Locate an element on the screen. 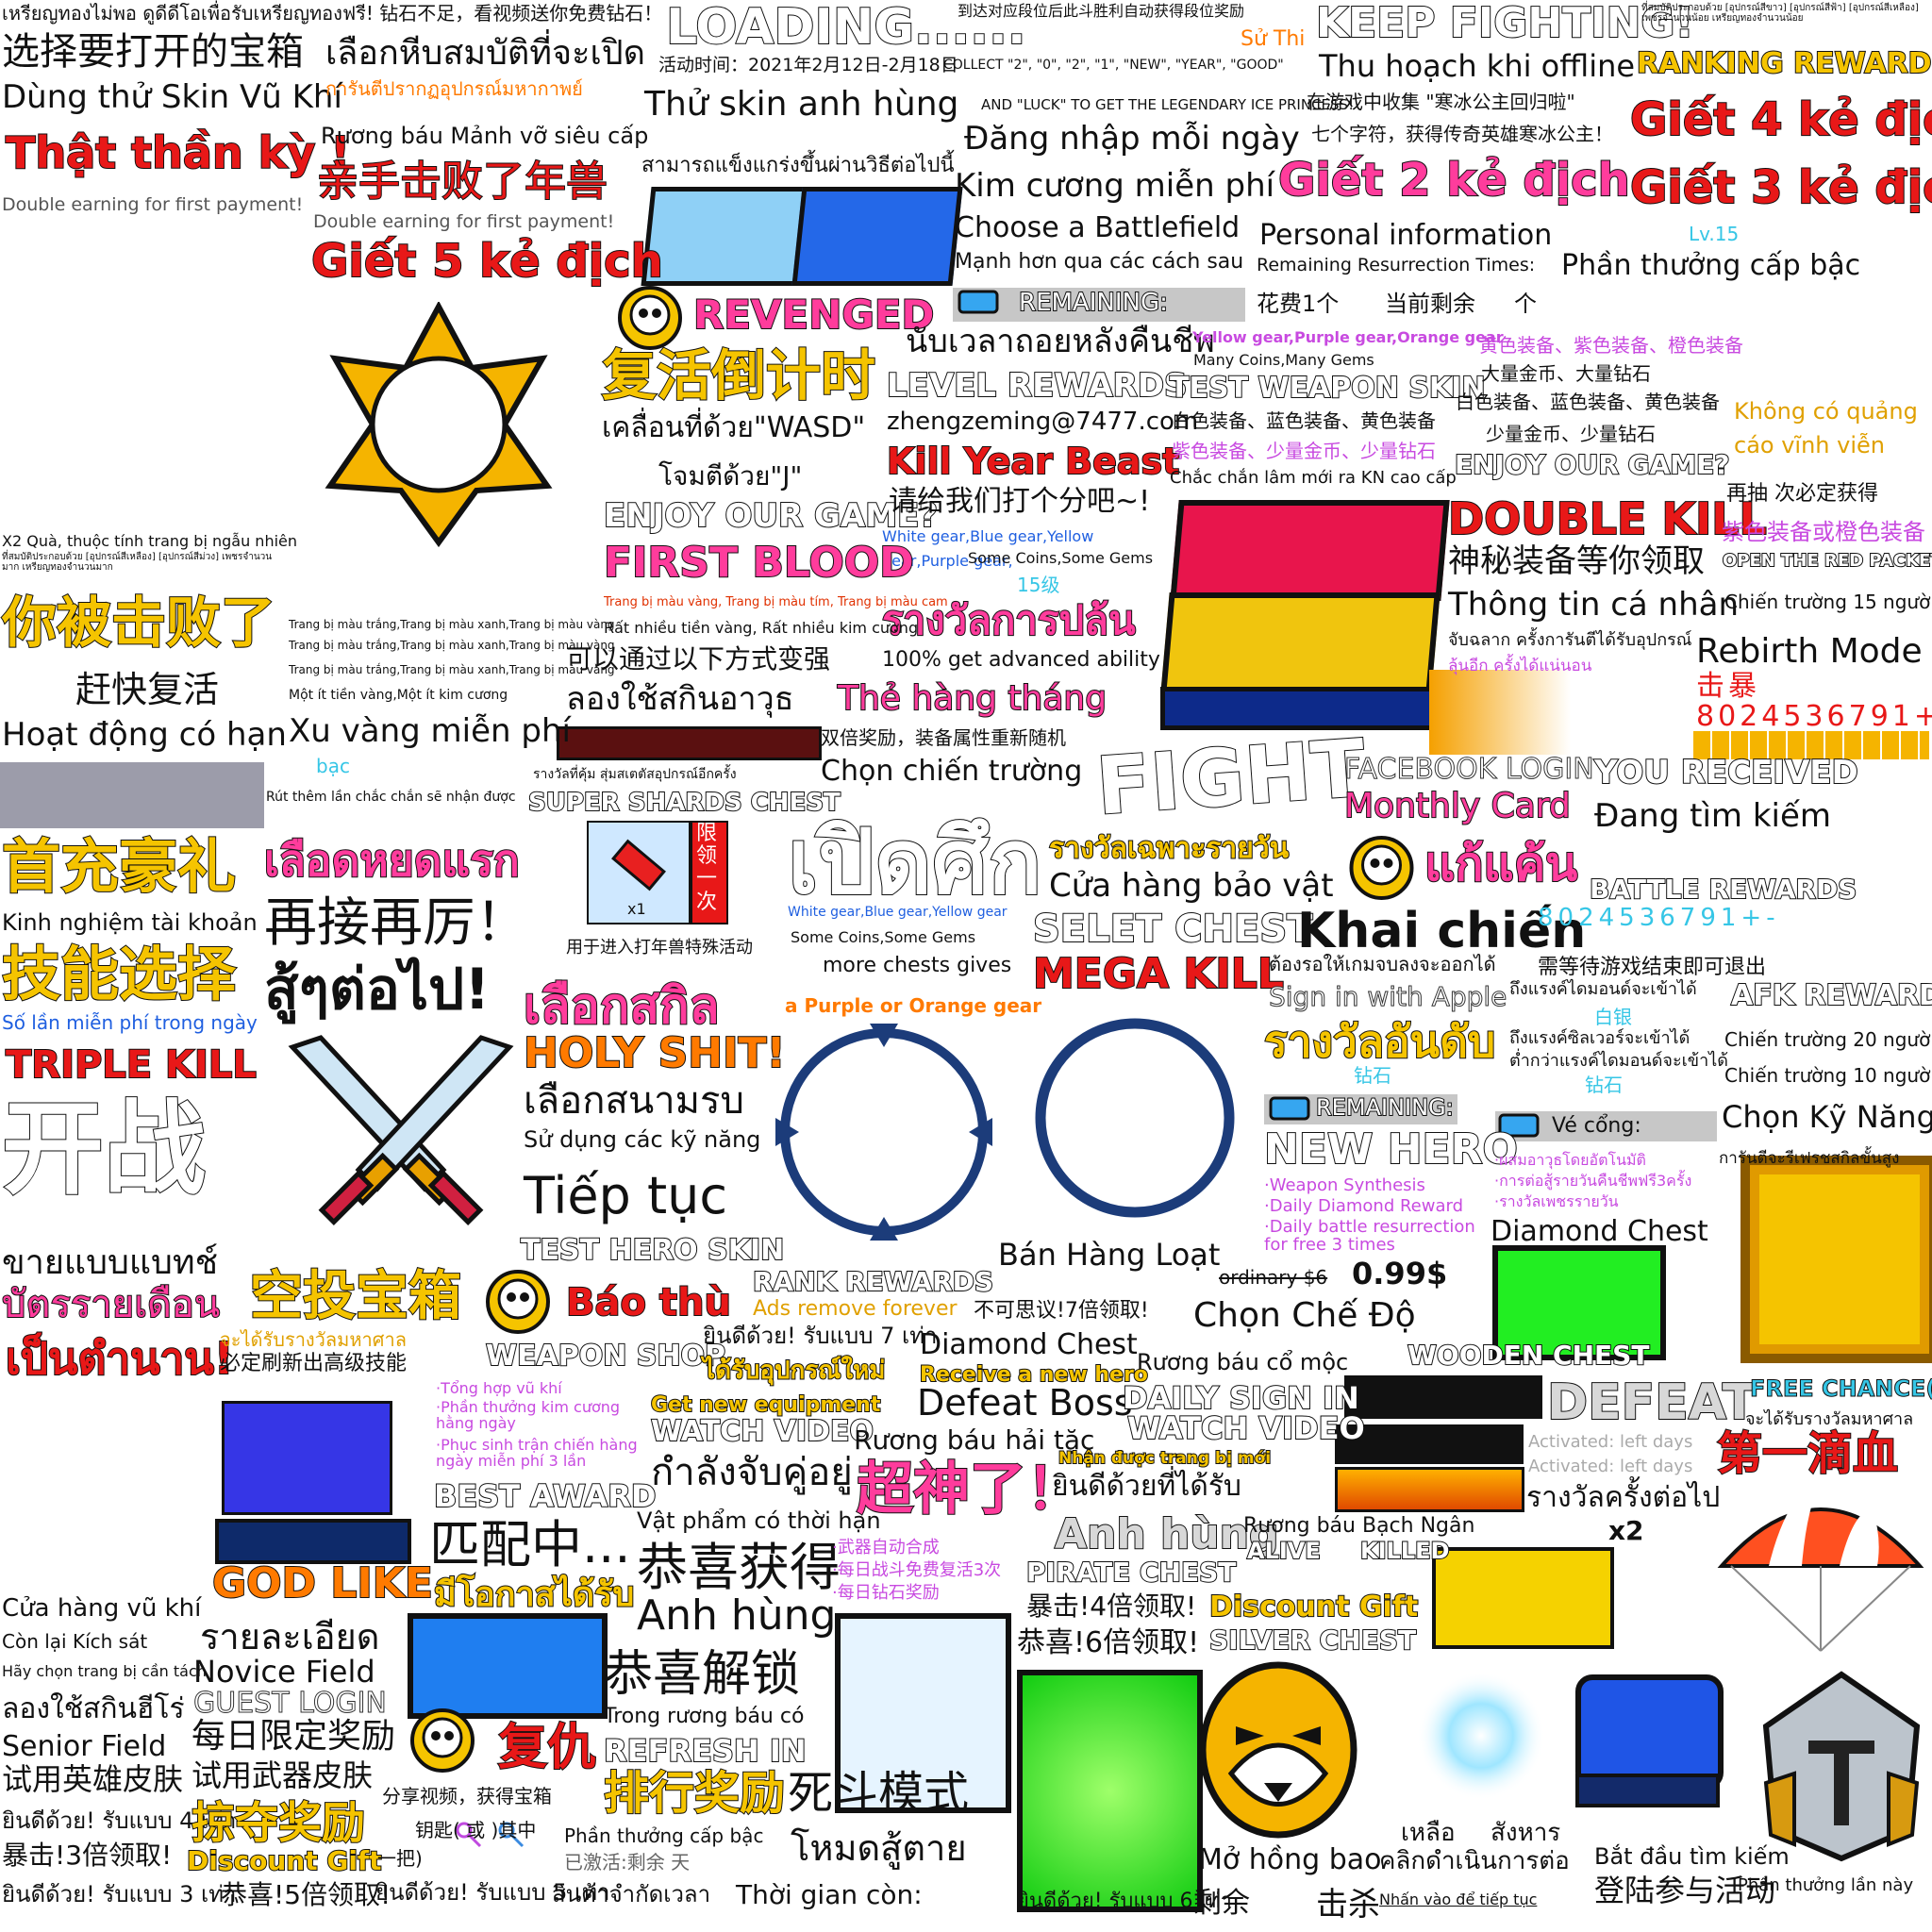  text-label: Giết 2 kẻ địch is located at coordinates (1454, 180).